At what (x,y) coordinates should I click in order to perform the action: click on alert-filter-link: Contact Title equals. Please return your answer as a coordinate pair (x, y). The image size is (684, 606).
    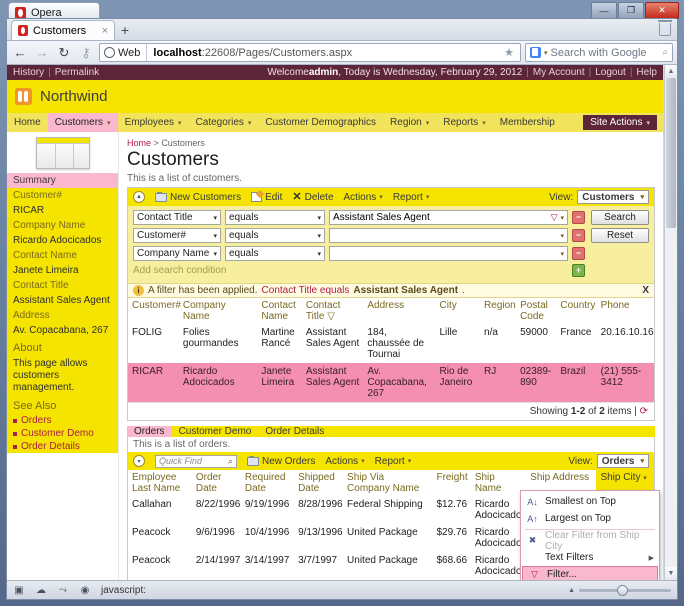
    Looking at the image, I should click on (306, 290).